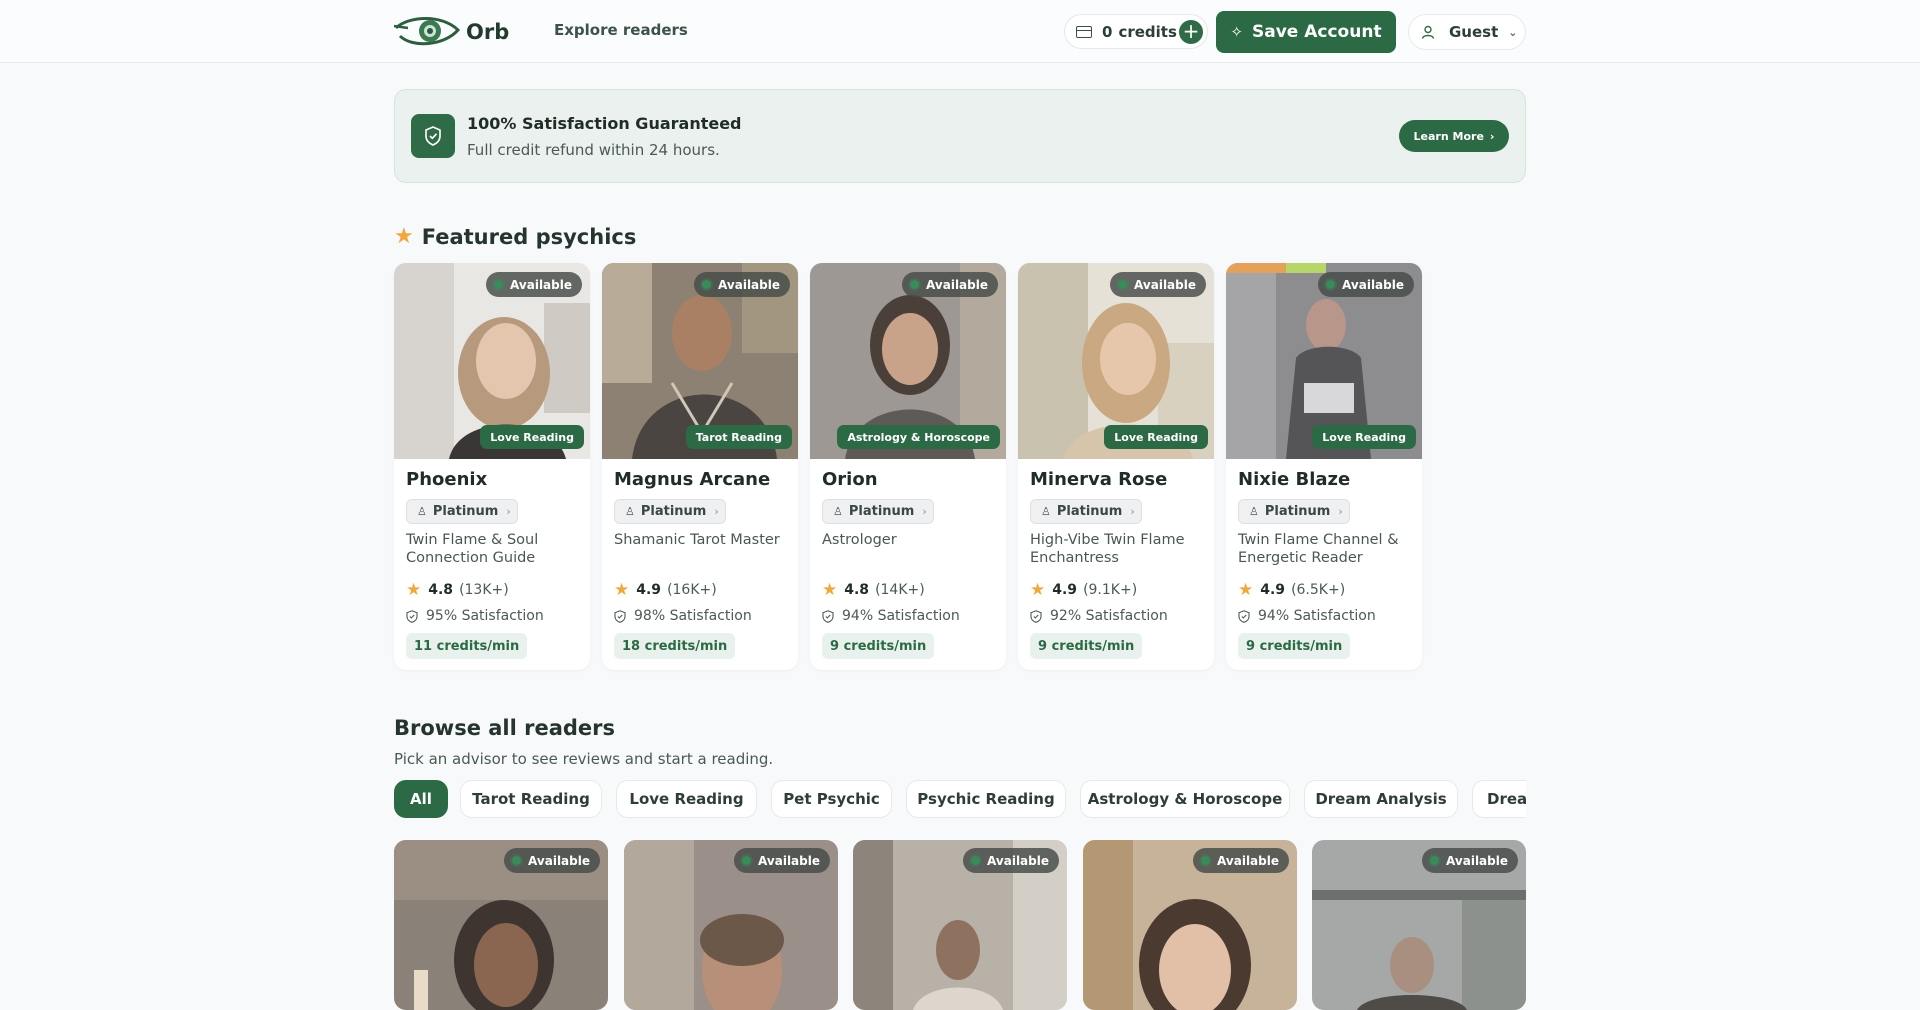 The image size is (1920, 1010). What do you see at coordinates (1474, 32) in the screenshot?
I see `user-name: Guest` at bounding box center [1474, 32].